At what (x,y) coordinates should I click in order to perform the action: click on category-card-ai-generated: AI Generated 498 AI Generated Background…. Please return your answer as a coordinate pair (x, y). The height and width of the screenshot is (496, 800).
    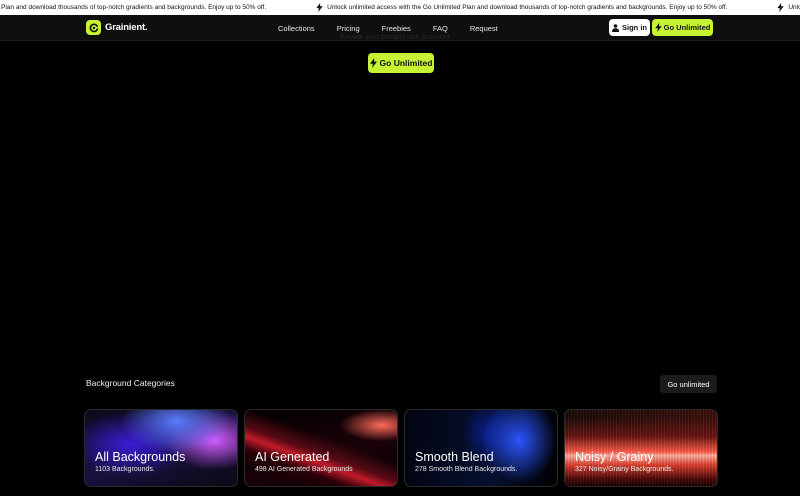
    Looking at the image, I should click on (321, 448).